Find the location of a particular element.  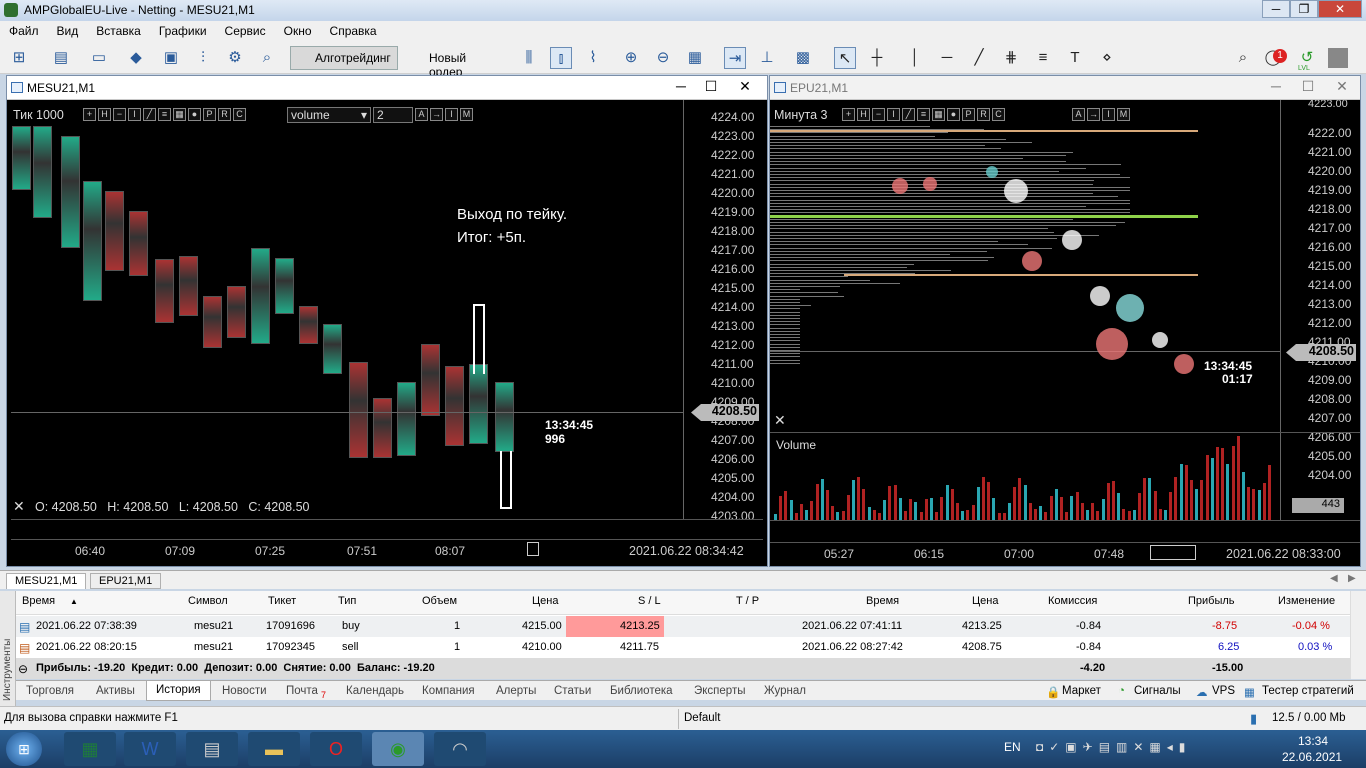

col-price: Цена is located at coordinates (545, 601).